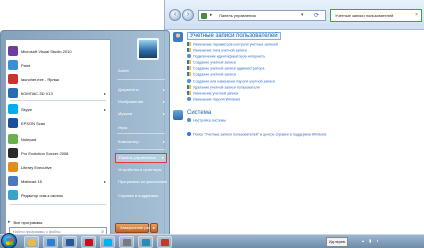 This screenshot has height=248, width=424. I want to click on place-label: Справка и поддержка, so click(138, 195).